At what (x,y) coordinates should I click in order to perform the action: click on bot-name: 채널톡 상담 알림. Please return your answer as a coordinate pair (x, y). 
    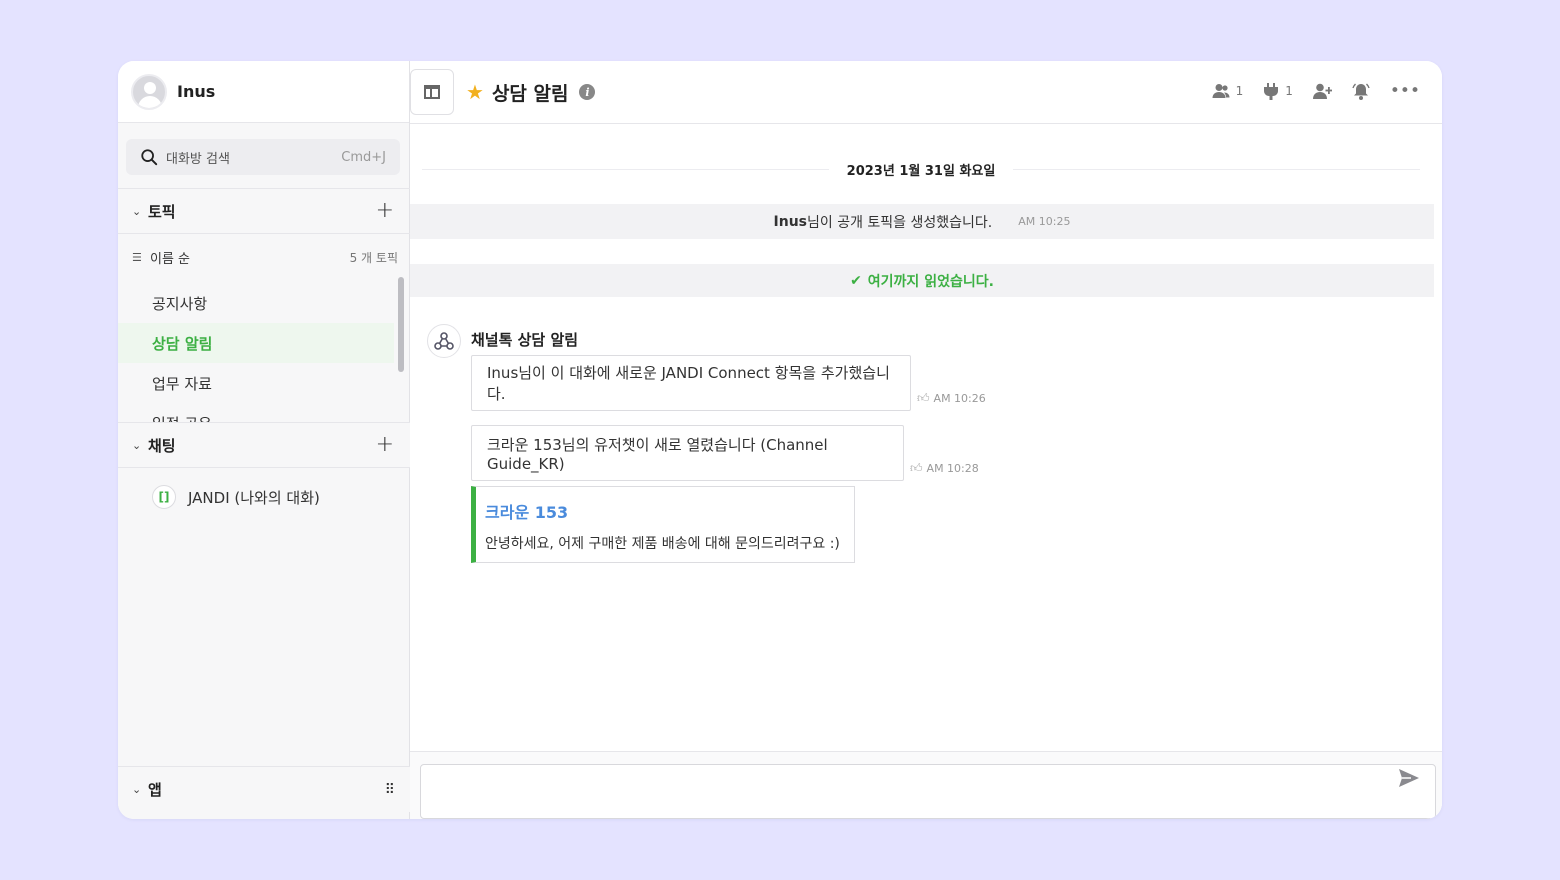
    Looking at the image, I should click on (525, 340).